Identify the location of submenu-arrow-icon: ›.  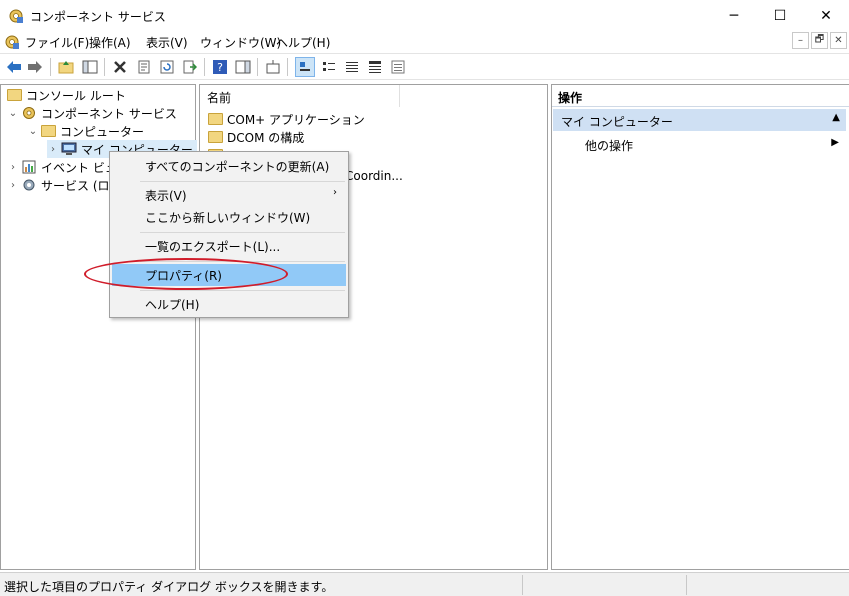
(335, 192).